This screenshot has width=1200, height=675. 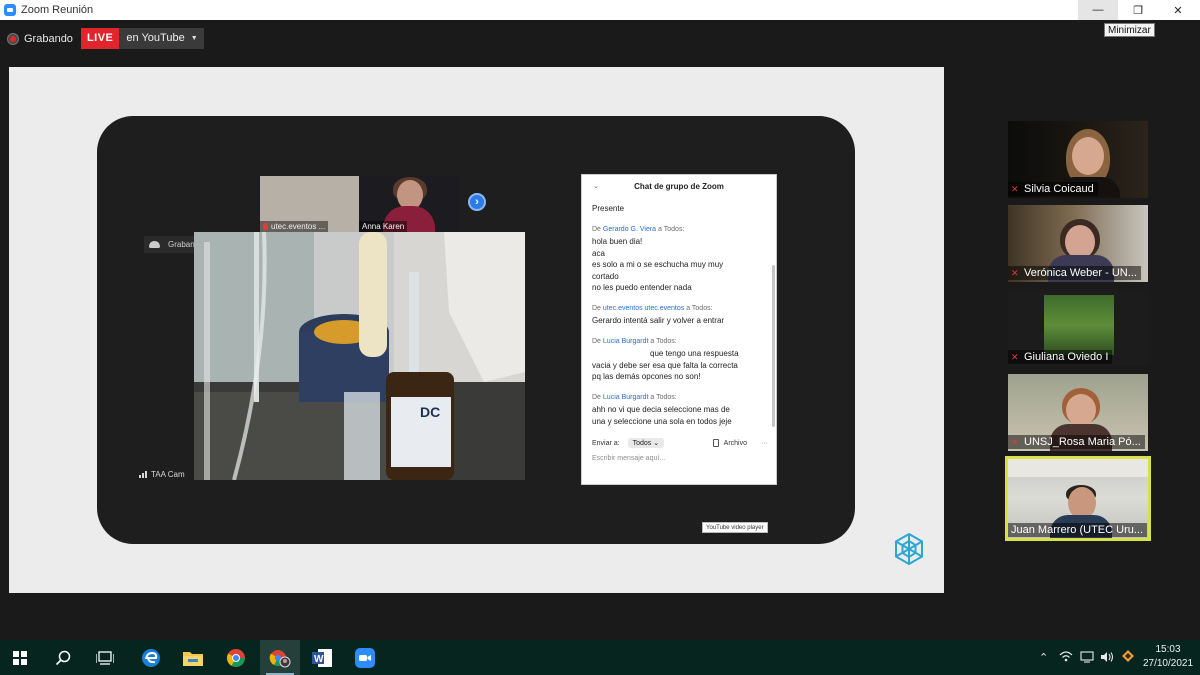 I want to click on participant-video-tile: ✕ Silvia Coicaud, so click(x=1078, y=159).